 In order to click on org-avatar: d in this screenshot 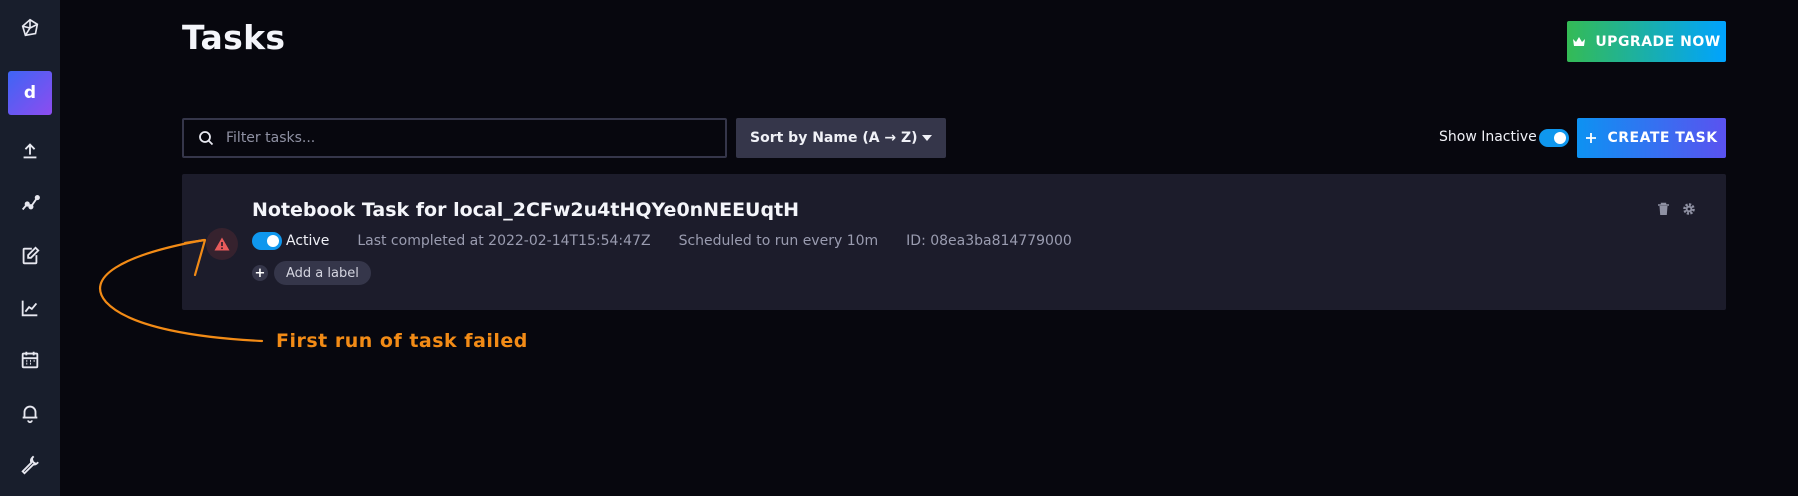, I will do `click(30, 93)`.